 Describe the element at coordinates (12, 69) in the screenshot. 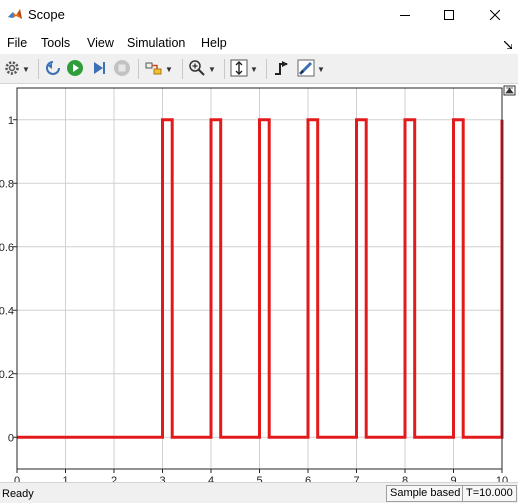

I see `gear-icon` at that location.